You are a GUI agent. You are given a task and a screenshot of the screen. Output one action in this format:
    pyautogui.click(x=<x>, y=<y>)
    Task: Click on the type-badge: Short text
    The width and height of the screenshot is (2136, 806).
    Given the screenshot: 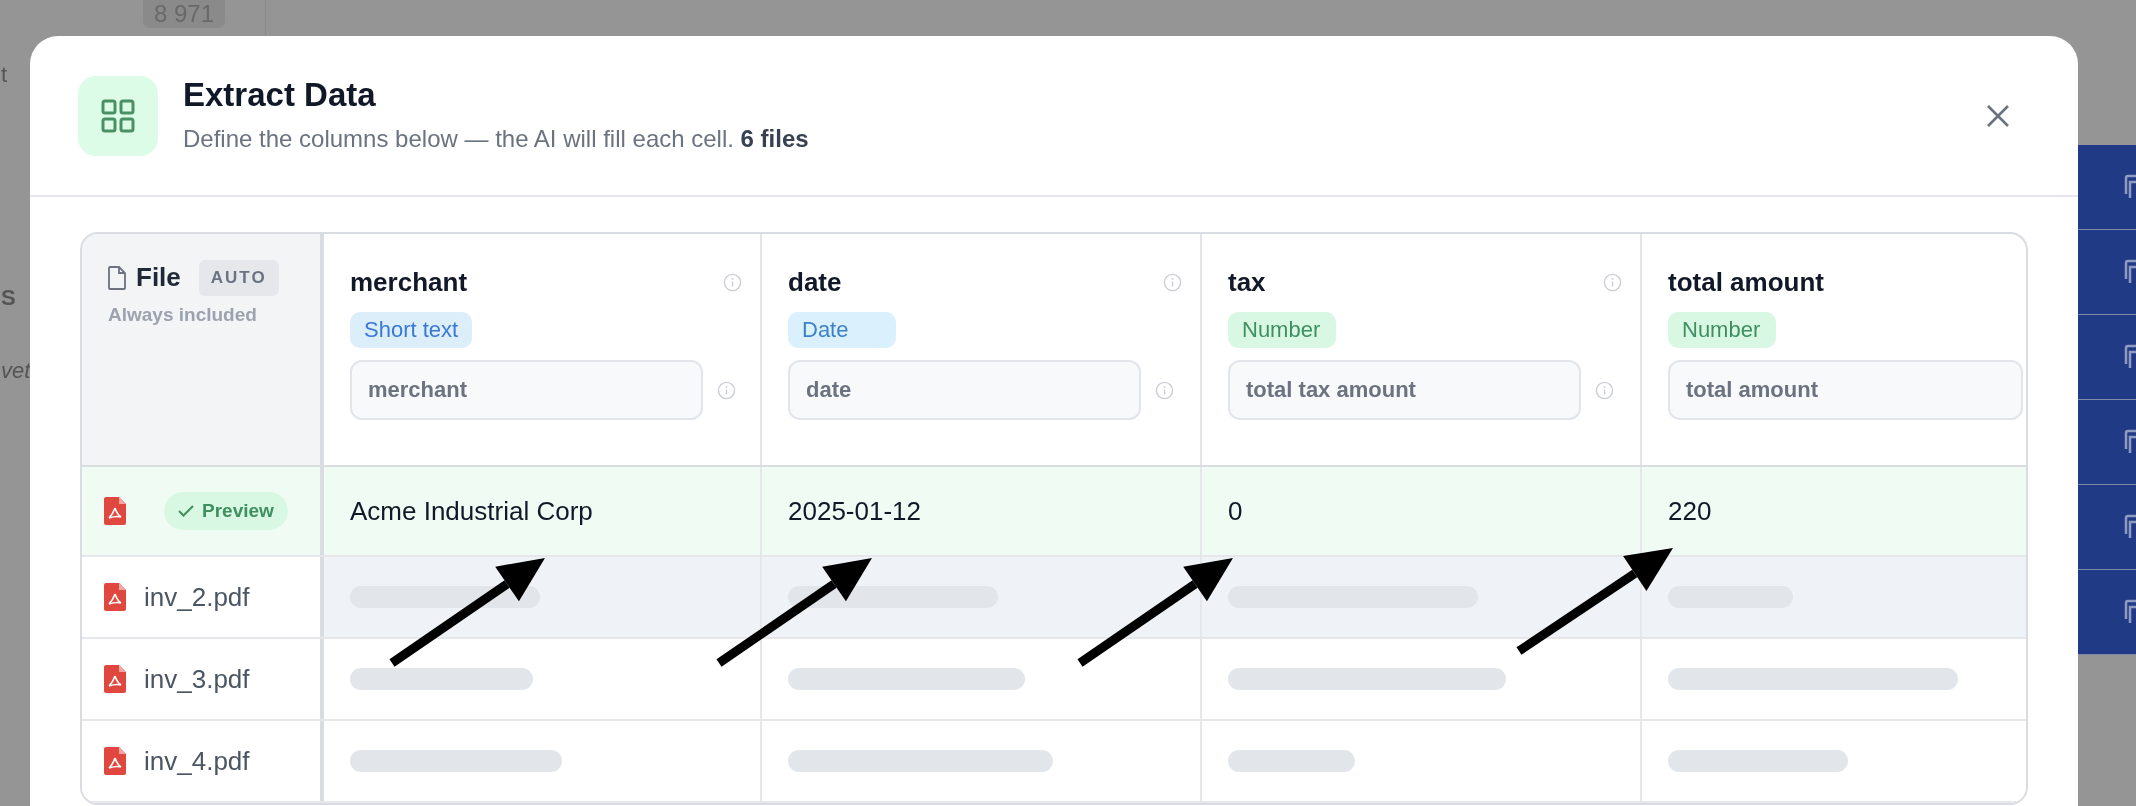 What is the action you would take?
    pyautogui.click(x=411, y=330)
    